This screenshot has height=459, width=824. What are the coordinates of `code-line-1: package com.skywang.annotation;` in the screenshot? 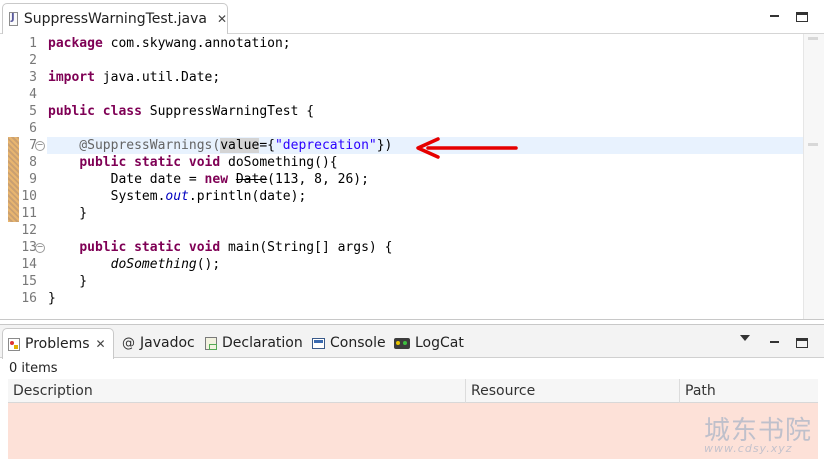 It's located at (169, 43).